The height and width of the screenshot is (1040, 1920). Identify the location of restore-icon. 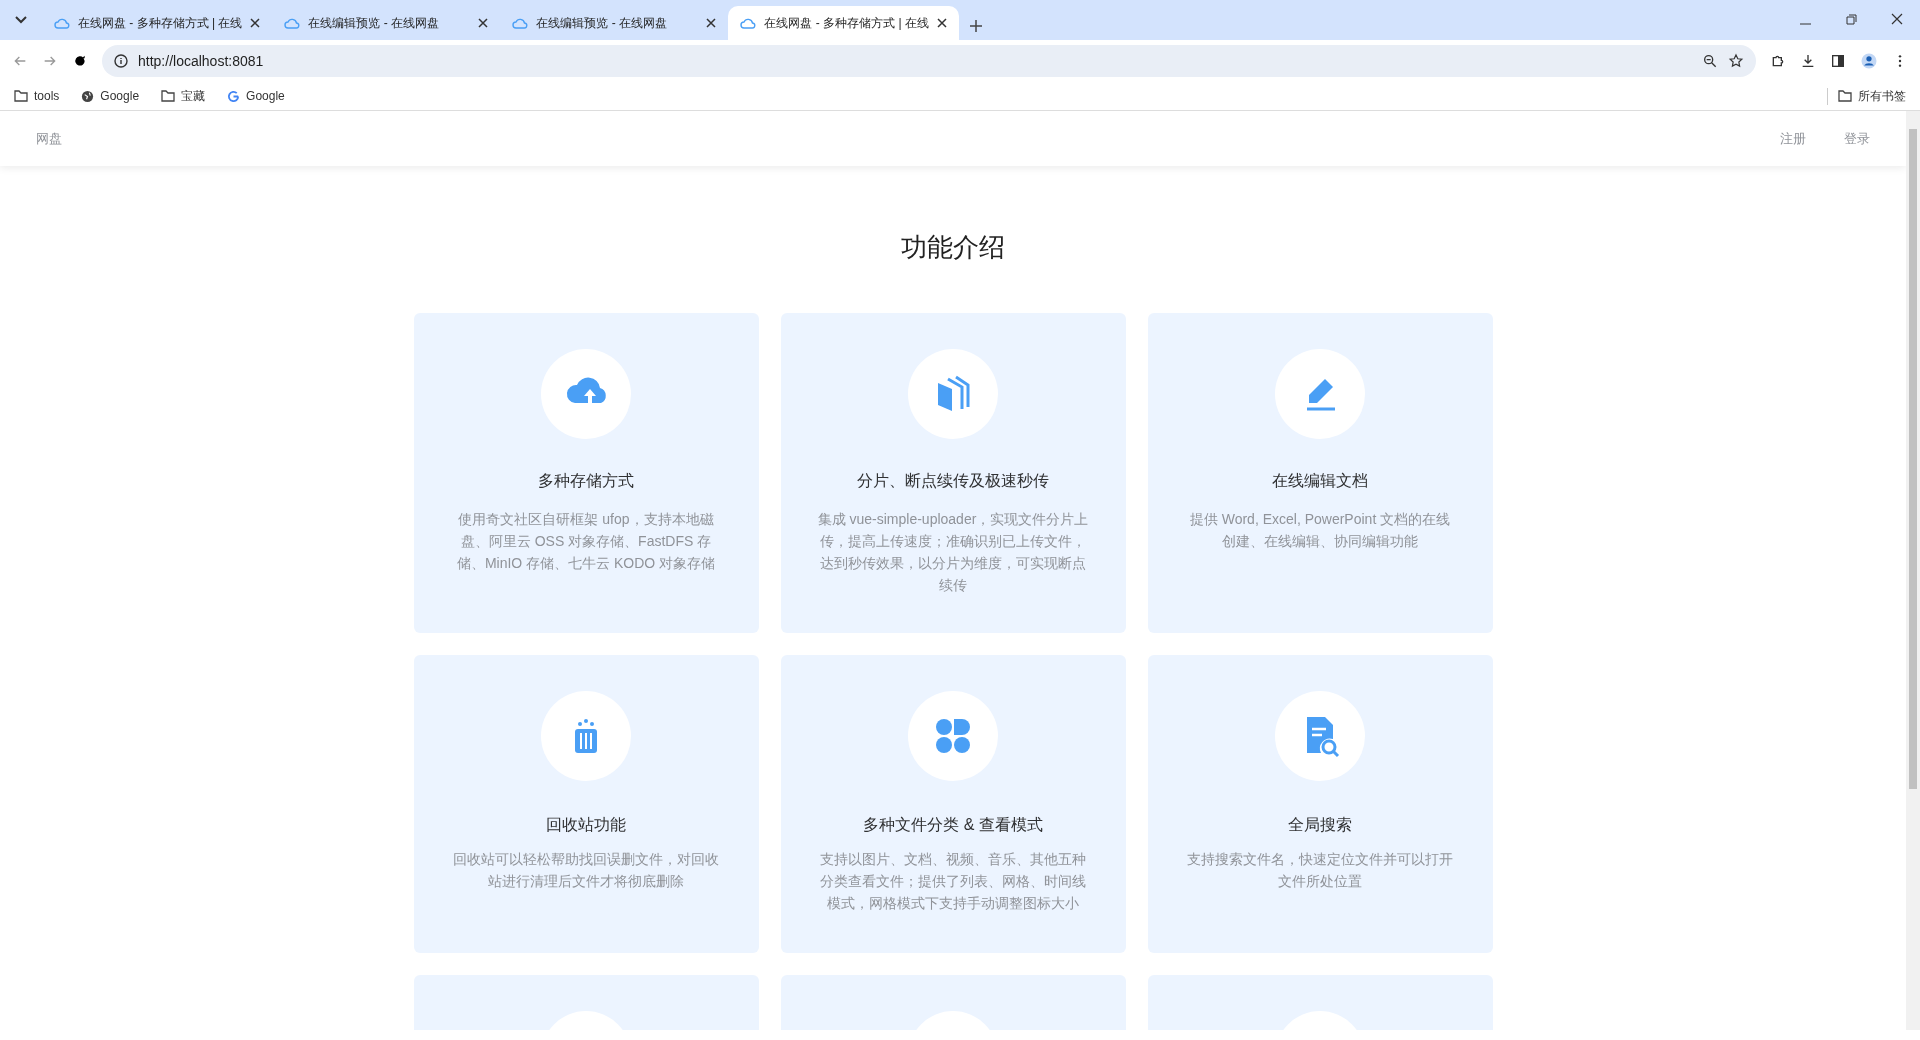
(1851, 19).